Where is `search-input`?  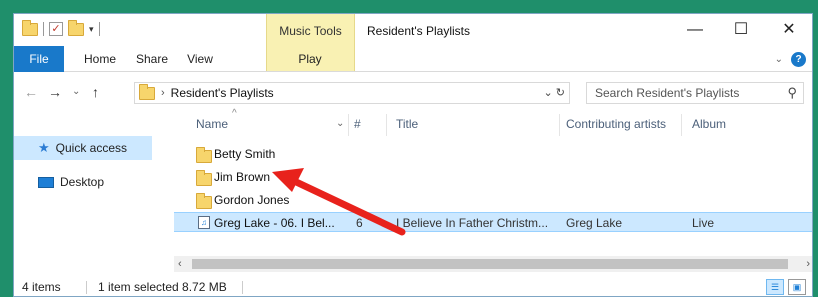 search-input is located at coordinates (680, 93).